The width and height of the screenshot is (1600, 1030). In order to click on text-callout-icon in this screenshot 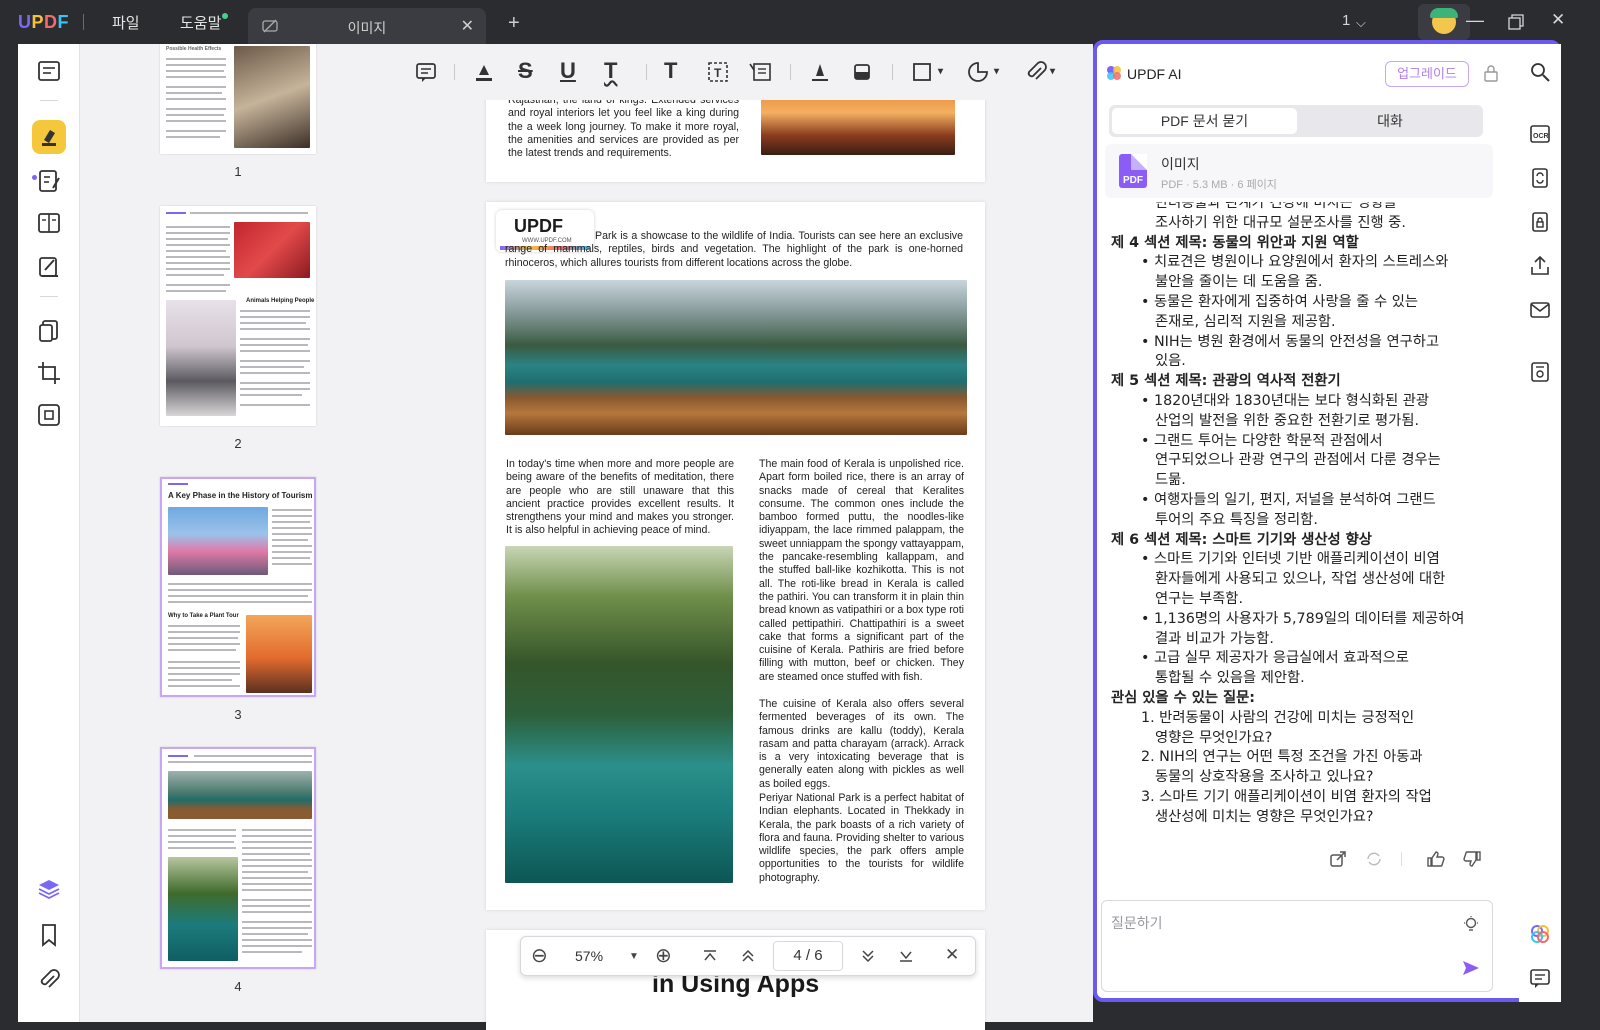, I will do `click(760, 72)`.